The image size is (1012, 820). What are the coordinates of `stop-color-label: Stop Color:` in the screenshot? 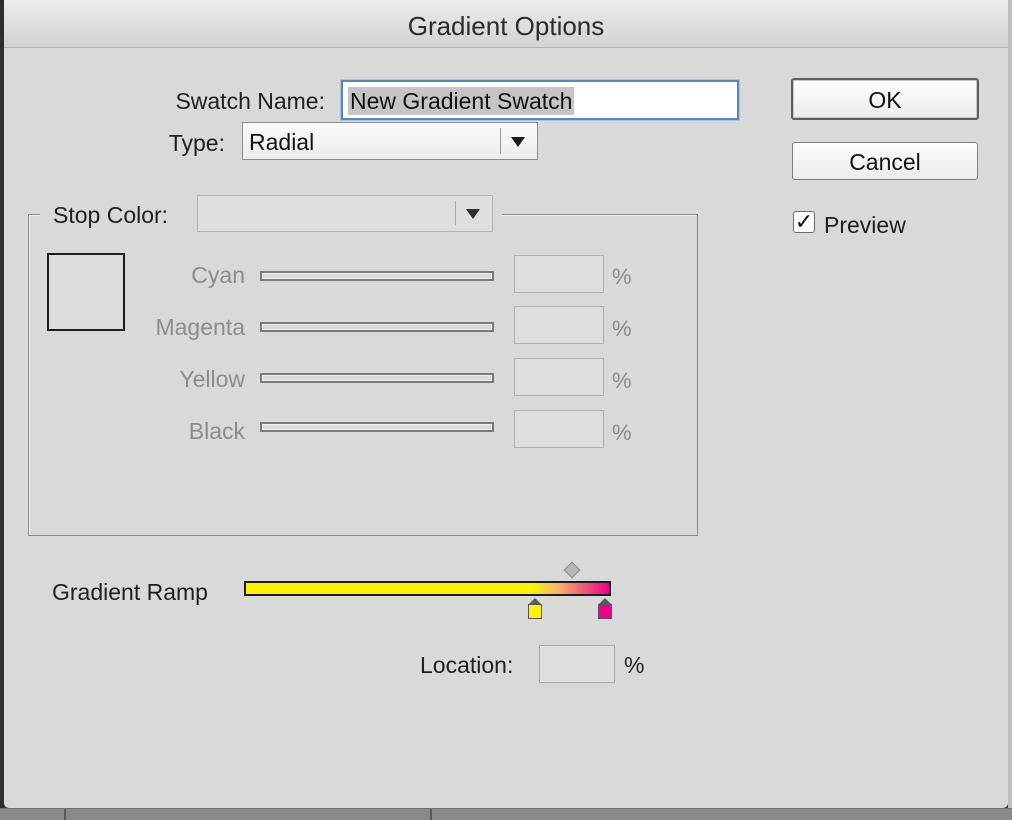 It's located at (111, 215).